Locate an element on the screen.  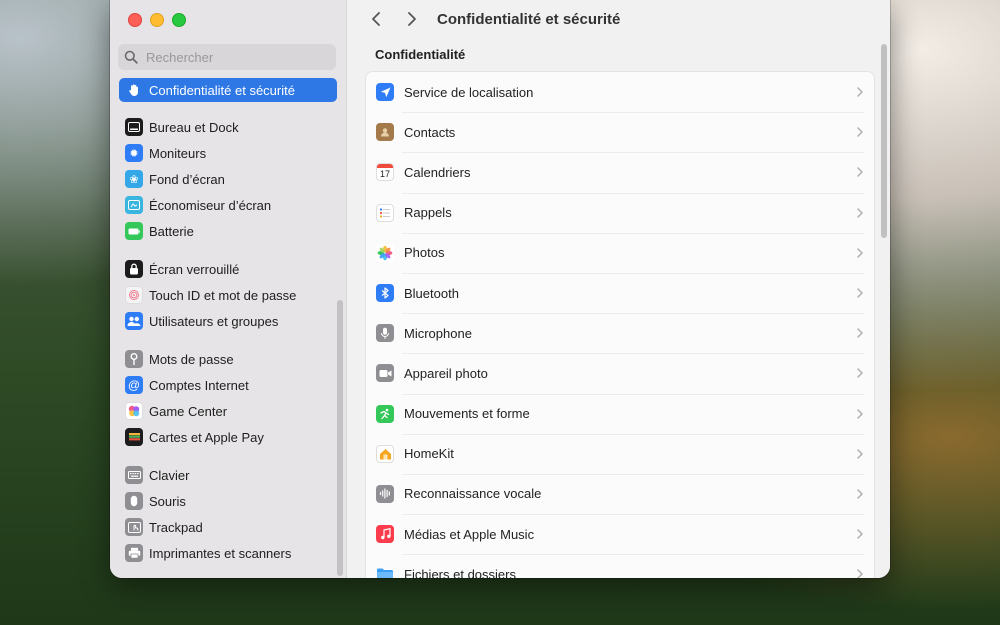
battery-icon is located at coordinates (134, 231).